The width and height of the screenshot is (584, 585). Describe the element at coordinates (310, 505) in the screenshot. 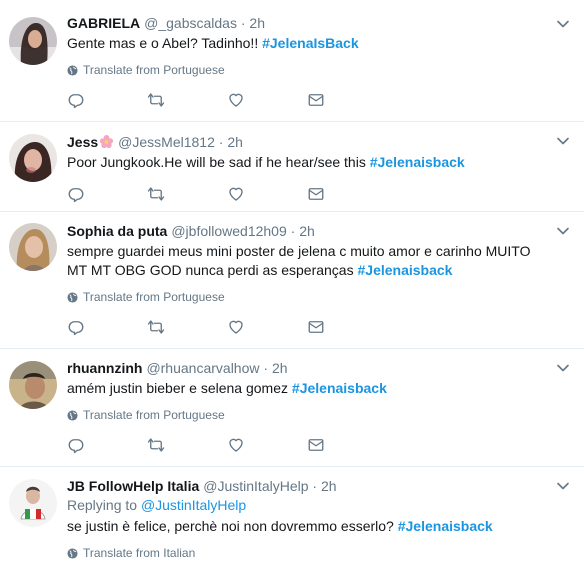

I see `replying-to: Replying to @JustinItalyHelp` at that location.